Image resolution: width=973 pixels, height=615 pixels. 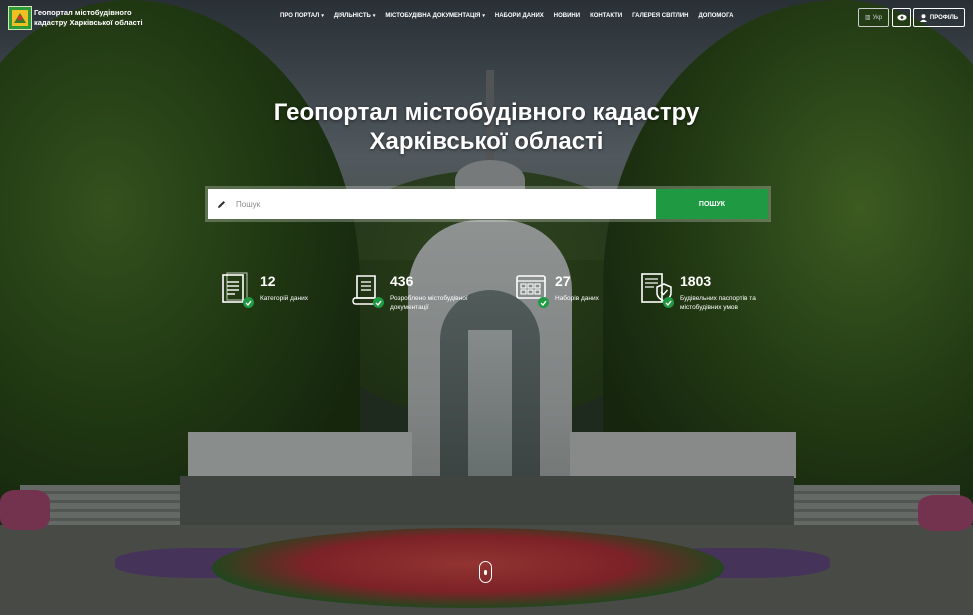 What do you see at coordinates (238, 290) in the screenshot?
I see `document-list-icon` at bounding box center [238, 290].